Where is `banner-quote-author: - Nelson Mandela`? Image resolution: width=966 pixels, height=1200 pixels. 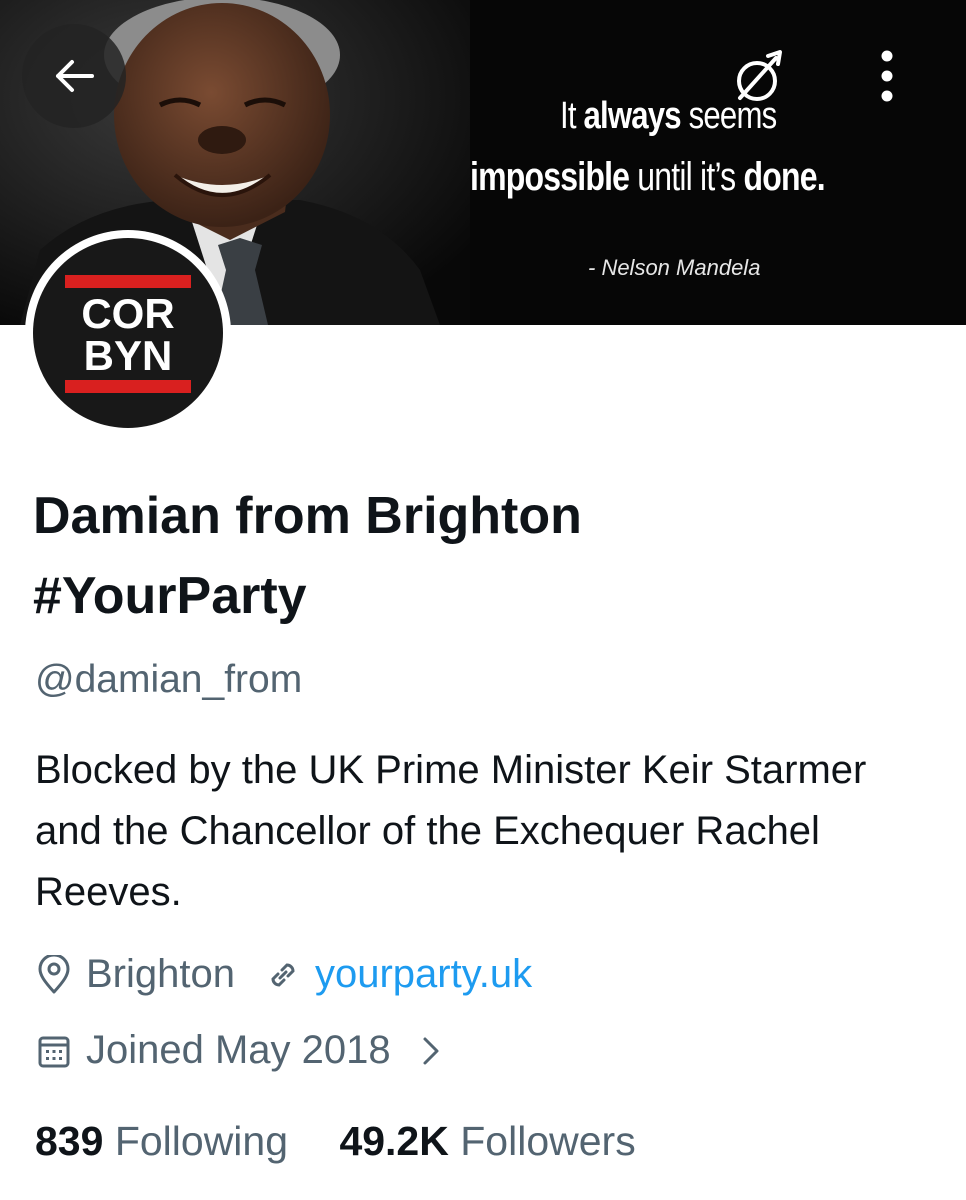 banner-quote-author: - Nelson Mandela is located at coordinates (674, 267).